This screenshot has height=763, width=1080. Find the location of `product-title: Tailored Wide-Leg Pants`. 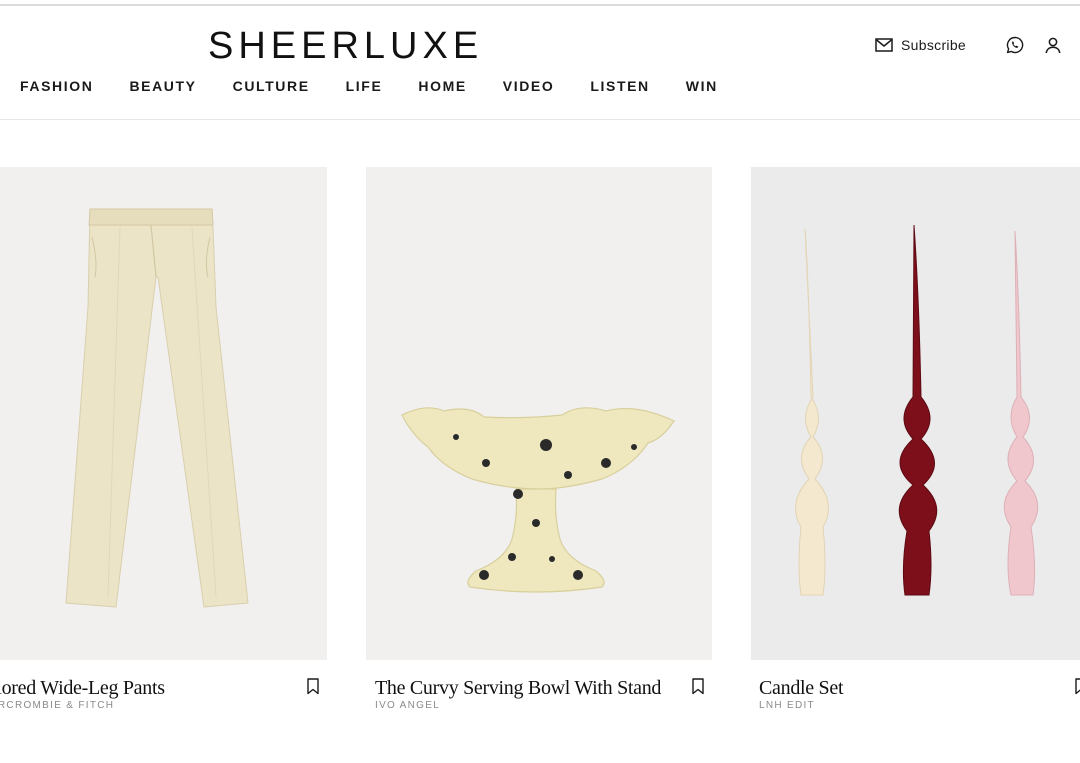

product-title: Tailored Wide-Leg Pants is located at coordinates (82, 688).